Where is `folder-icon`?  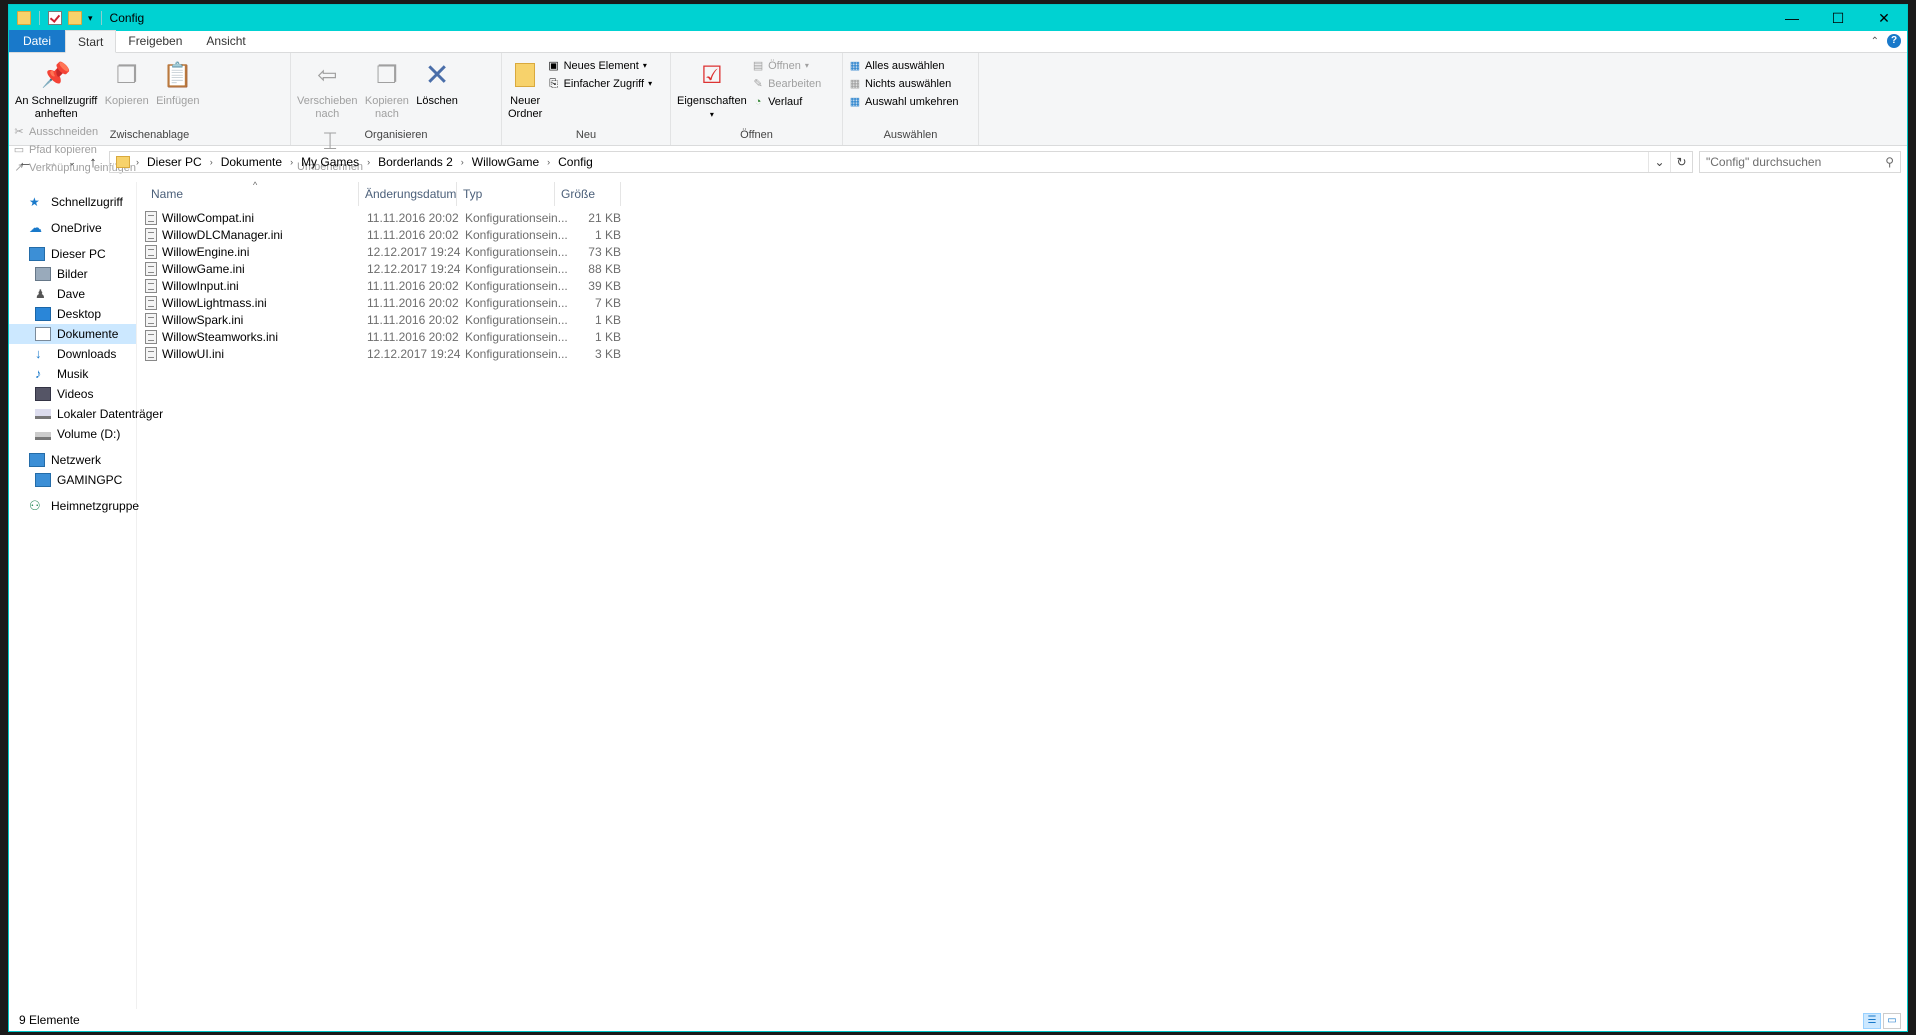 folder-icon is located at coordinates (24, 18).